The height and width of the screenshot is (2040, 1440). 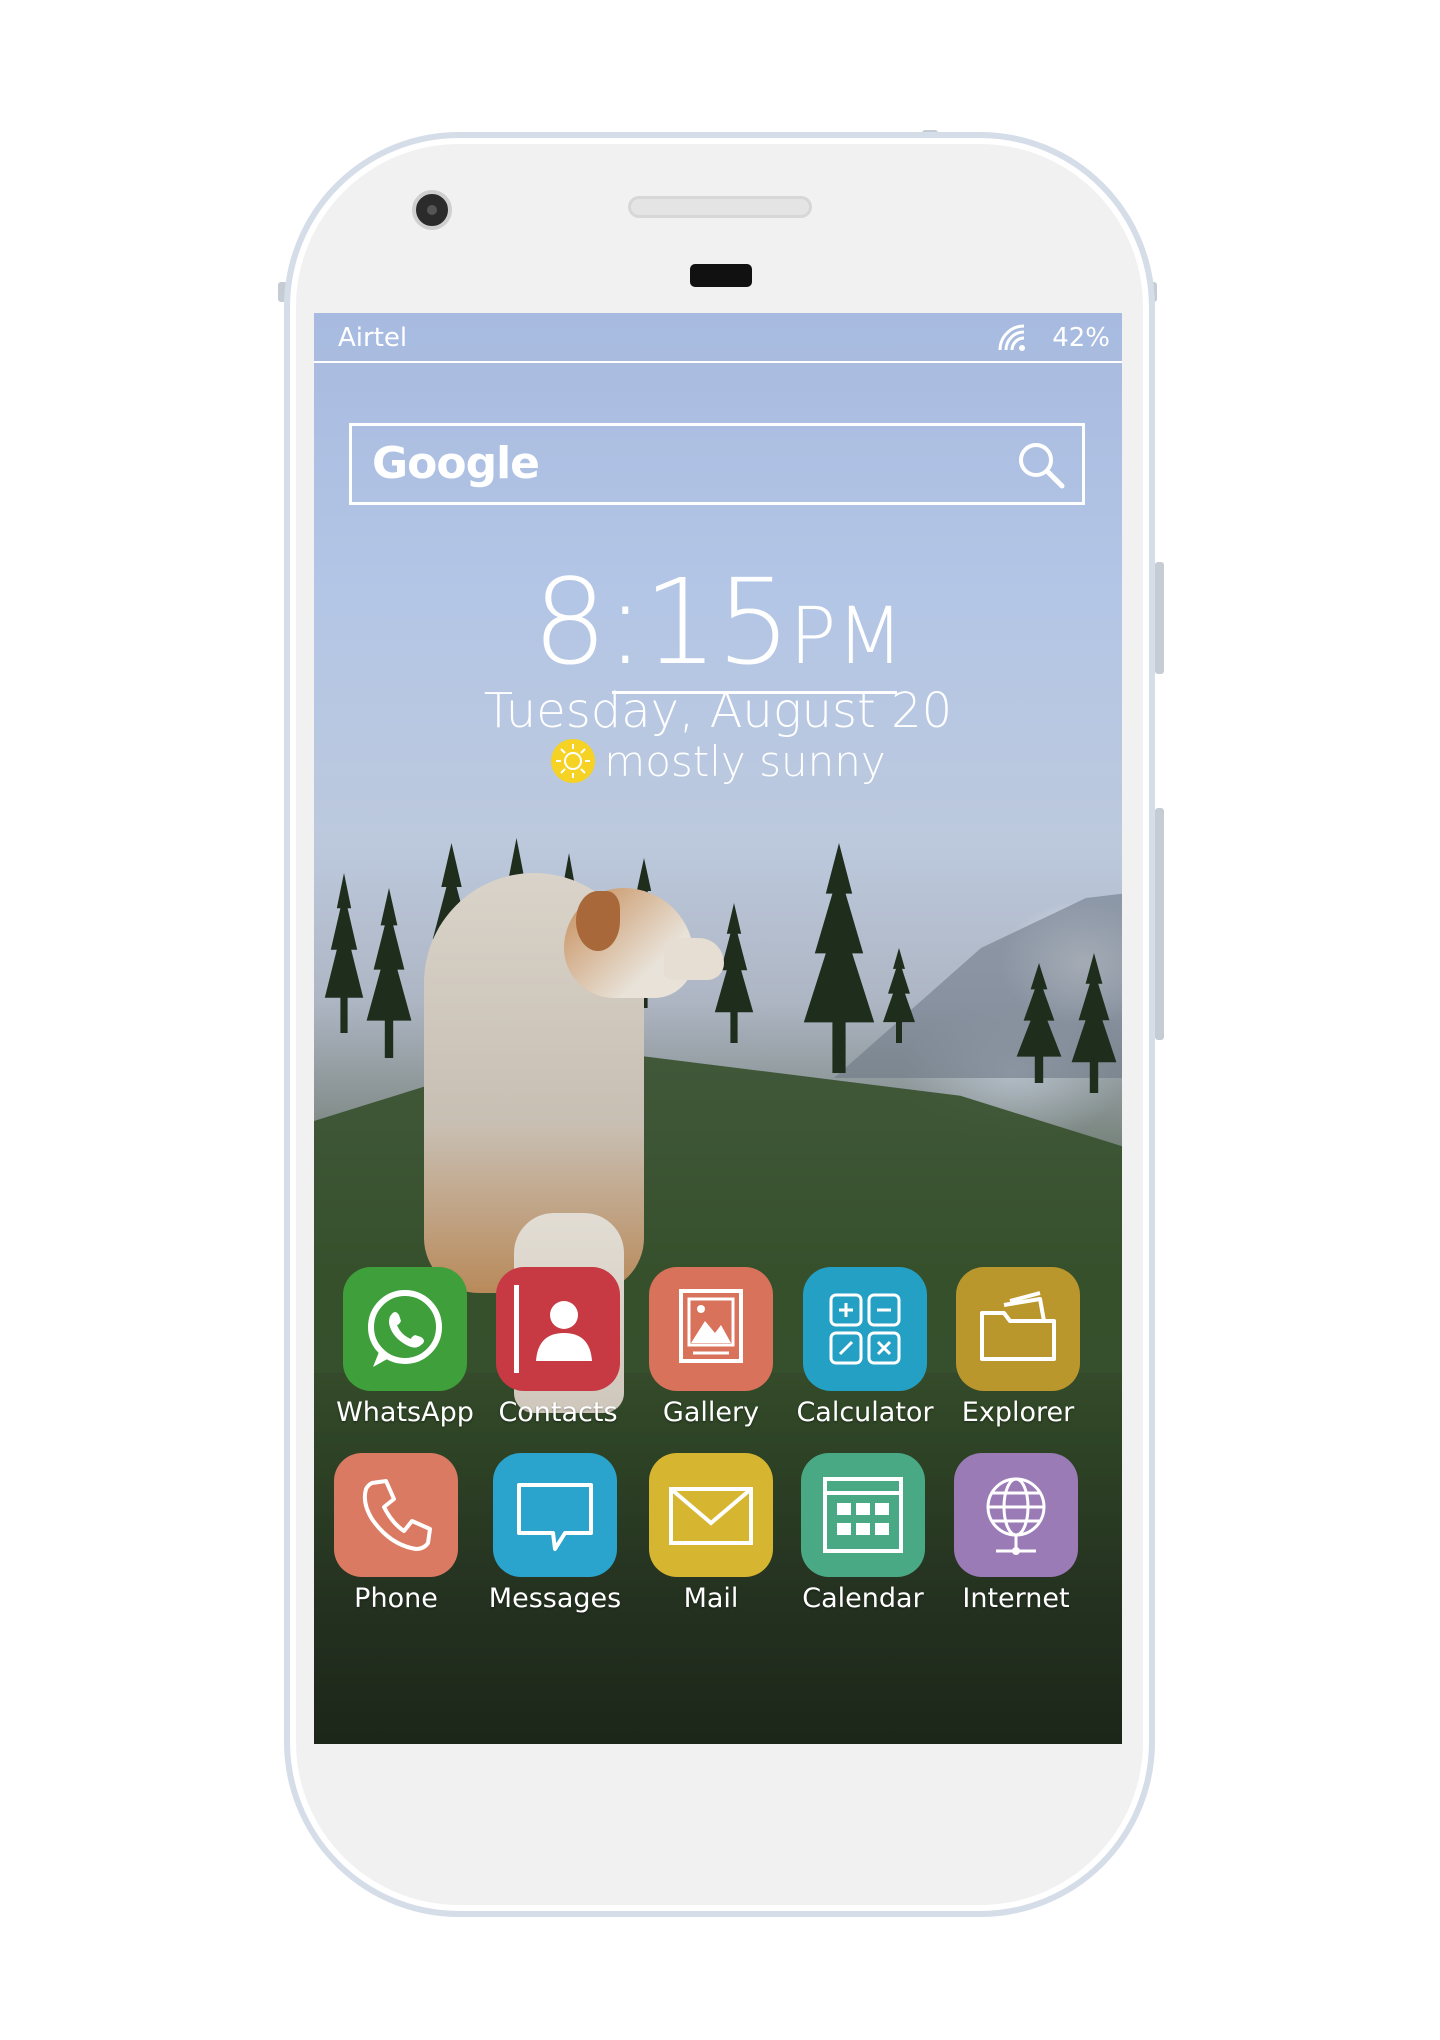 I want to click on phone-icon, so click(x=396, y=1515).